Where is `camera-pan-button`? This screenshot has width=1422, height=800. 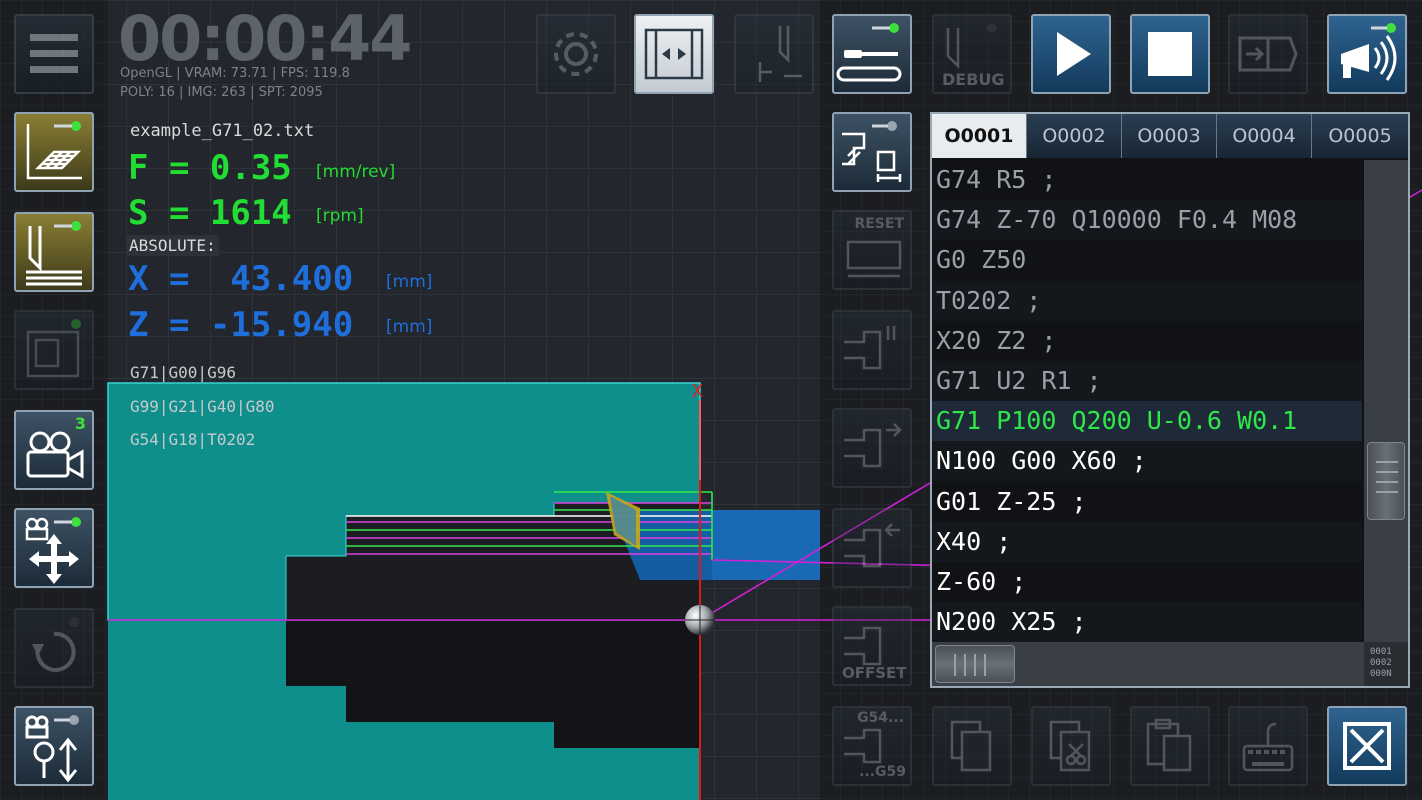
camera-pan-button is located at coordinates (54, 548).